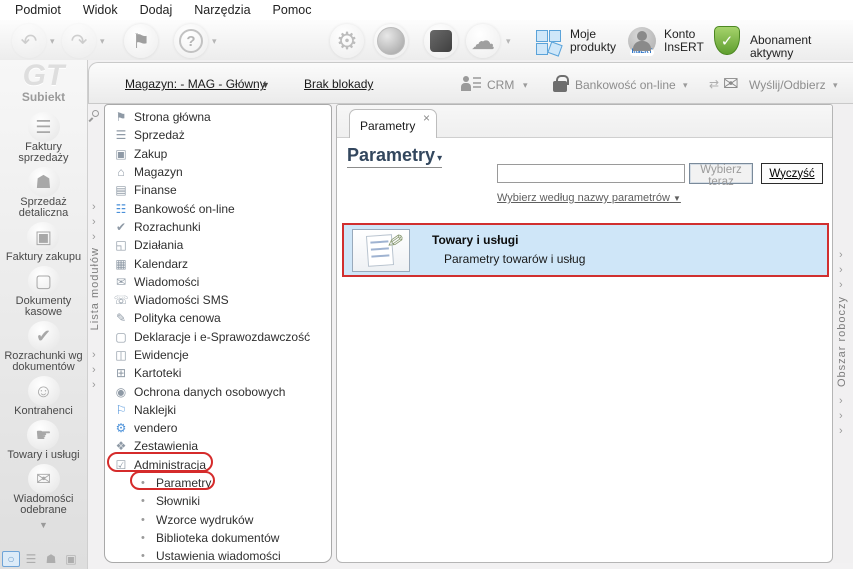  I want to click on sidebar-item-dokumenty-kasowe: ▢ Dokumenty kasowe, so click(44, 292).